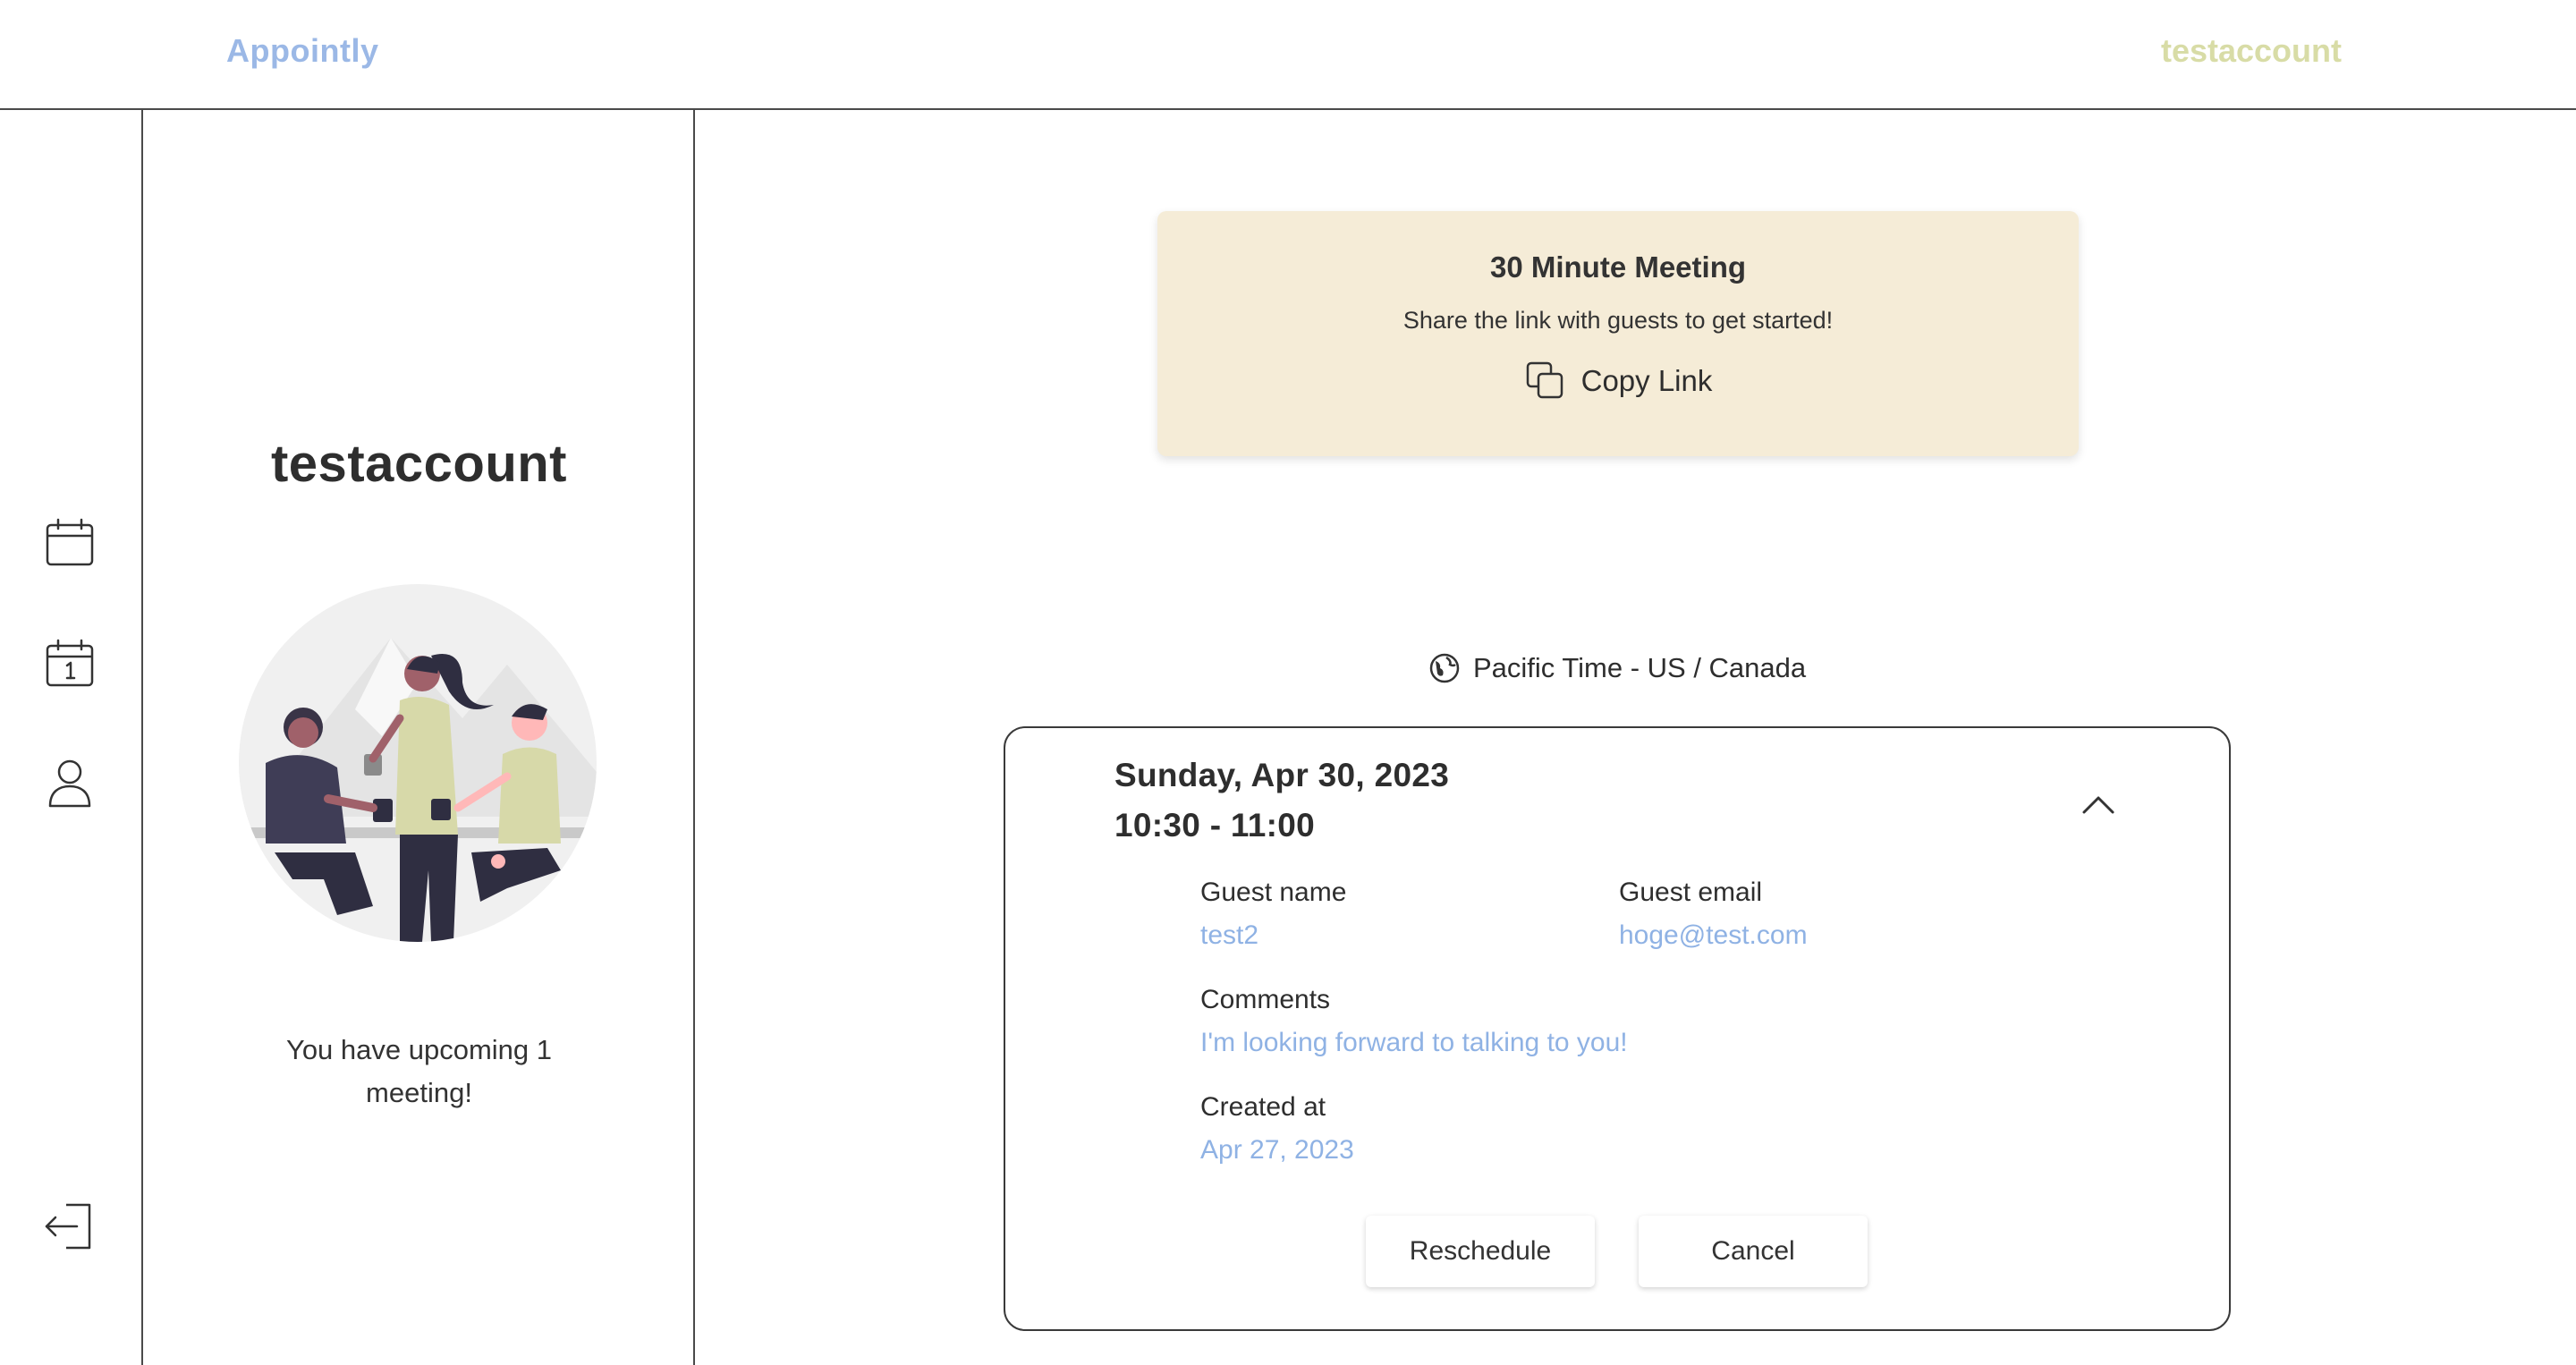 The height and width of the screenshot is (1365, 2576). I want to click on created-at-label: Created at, so click(1263, 1107).